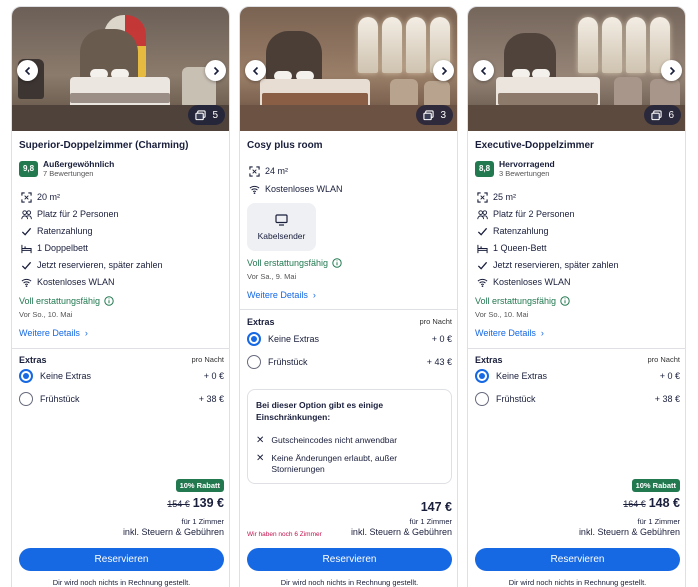 The height and width of the screenshot is (587, 698). What do you see at coordinates (215, 115) in the screenshot?
I see `photo-count: 5` at bounding box center [215, 115].